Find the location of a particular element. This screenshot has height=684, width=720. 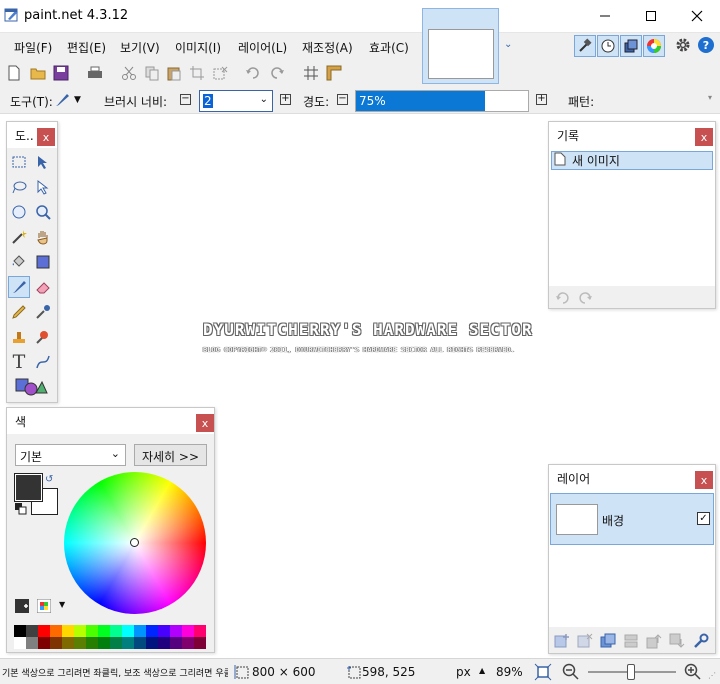

rectangle-select-icon is located at coordinates (19, 162).